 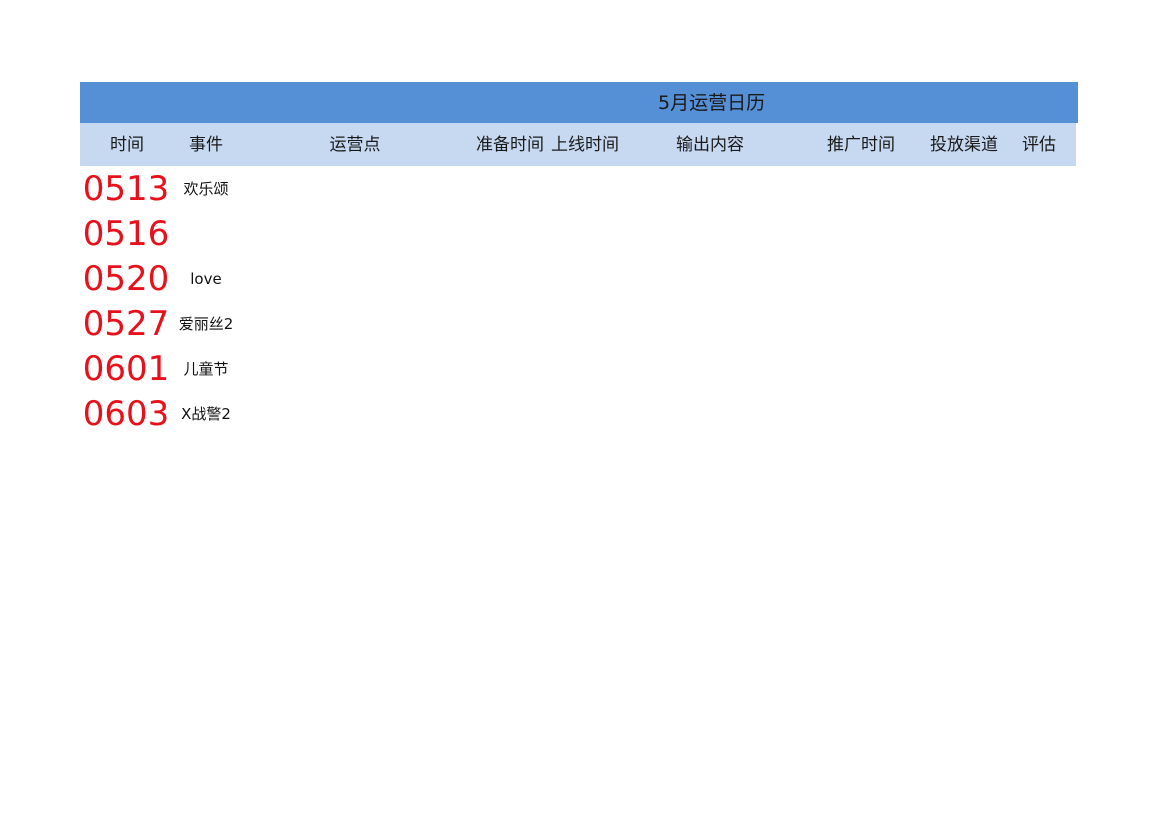 I want to click on table-row: 0603 X战警2, so click(x=579, y=414).